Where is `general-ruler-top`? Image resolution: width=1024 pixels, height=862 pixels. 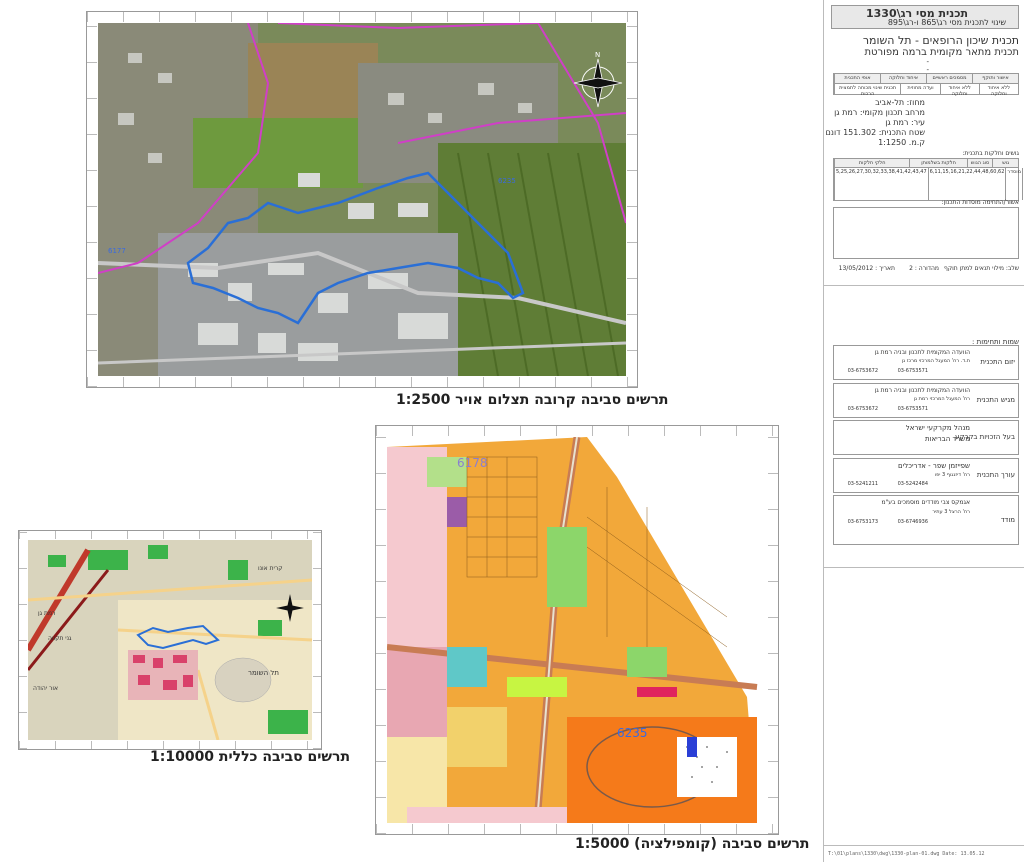 general-ruler-top is located at coordinates (170, 535).